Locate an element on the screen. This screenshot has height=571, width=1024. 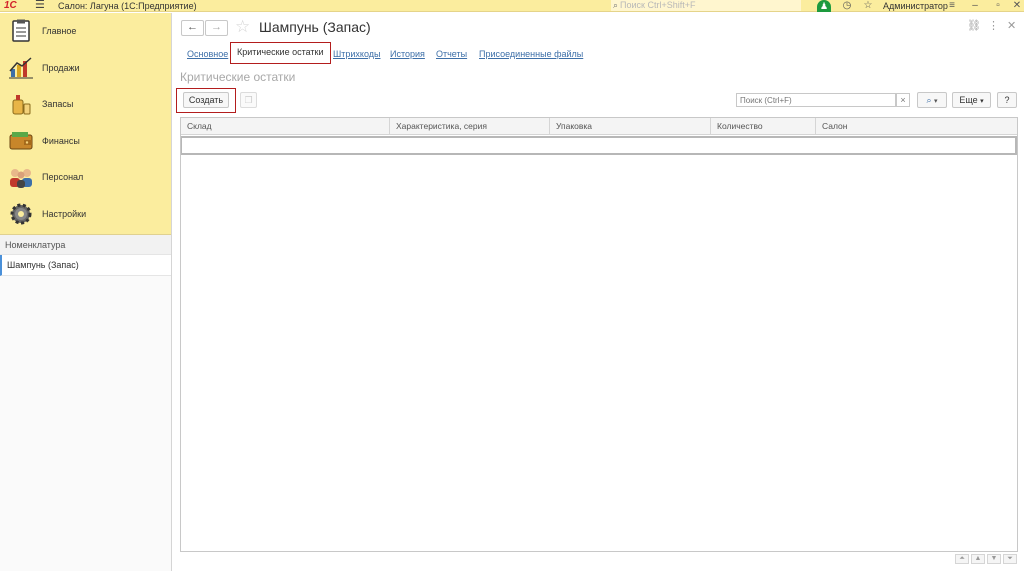
restore-icon: ▫ is located at coordinates (998, 6).